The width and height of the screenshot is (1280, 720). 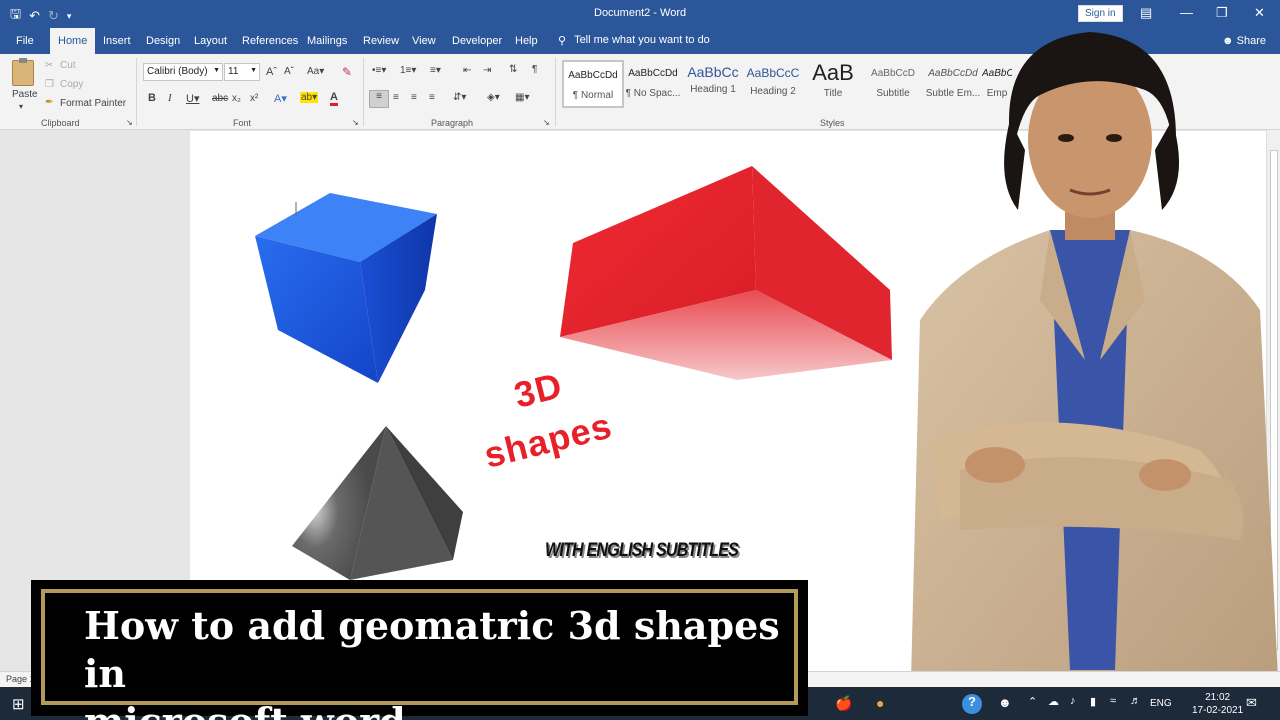 What do you see at coordinates (1057, 704) in the screenshot?
I see `cloud-icon: ☁` at bounding box center [1057, 704].